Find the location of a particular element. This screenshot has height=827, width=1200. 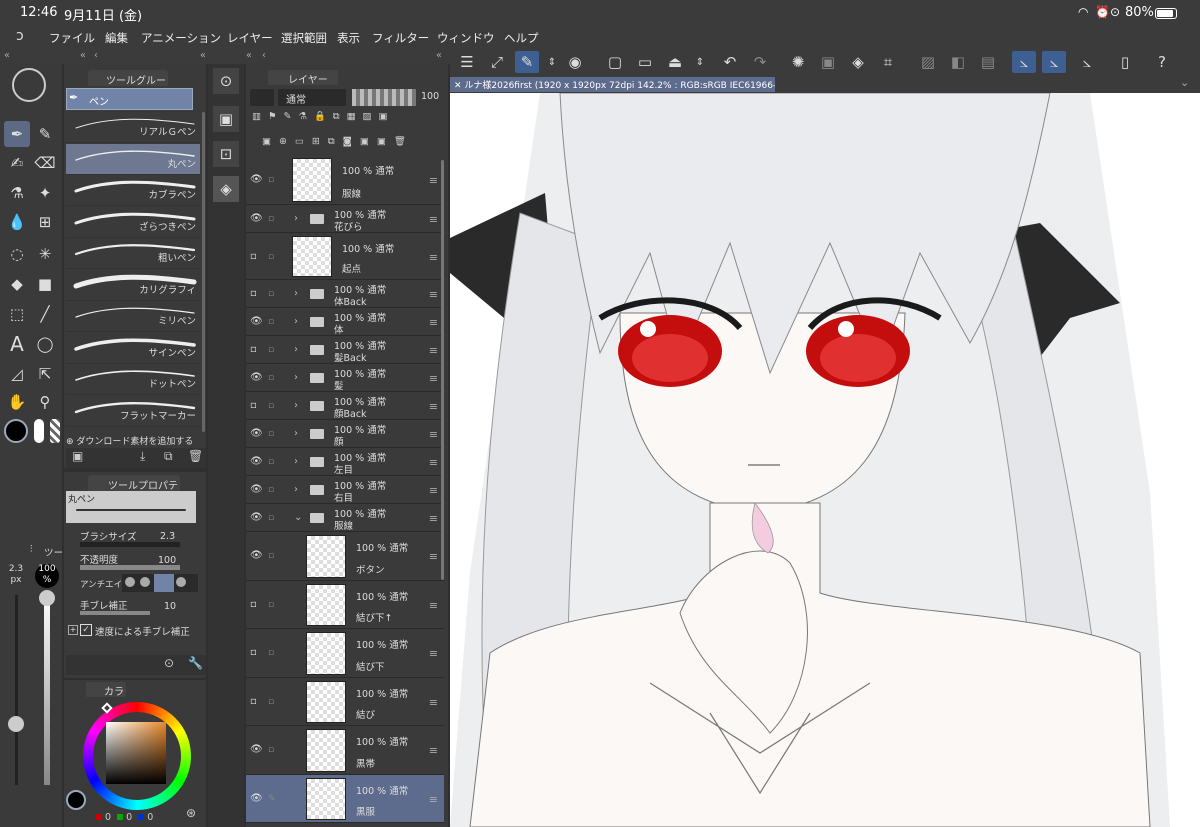

stepper-icon: ⇕ is located at coordinates (552, 62).